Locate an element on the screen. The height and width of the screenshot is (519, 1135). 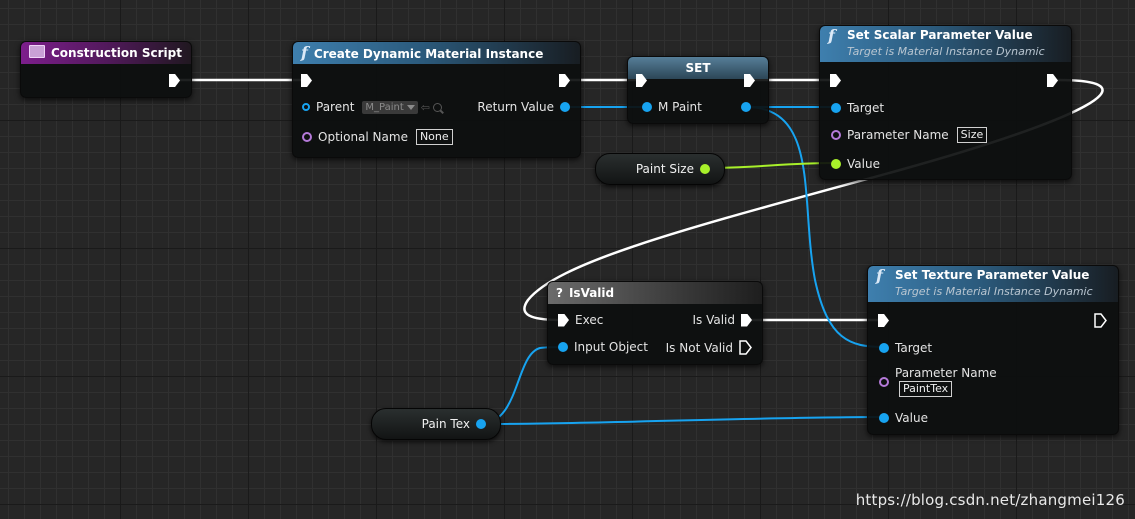
create-dmi-return-pin: Return Value is located at coordinates (520, 107).